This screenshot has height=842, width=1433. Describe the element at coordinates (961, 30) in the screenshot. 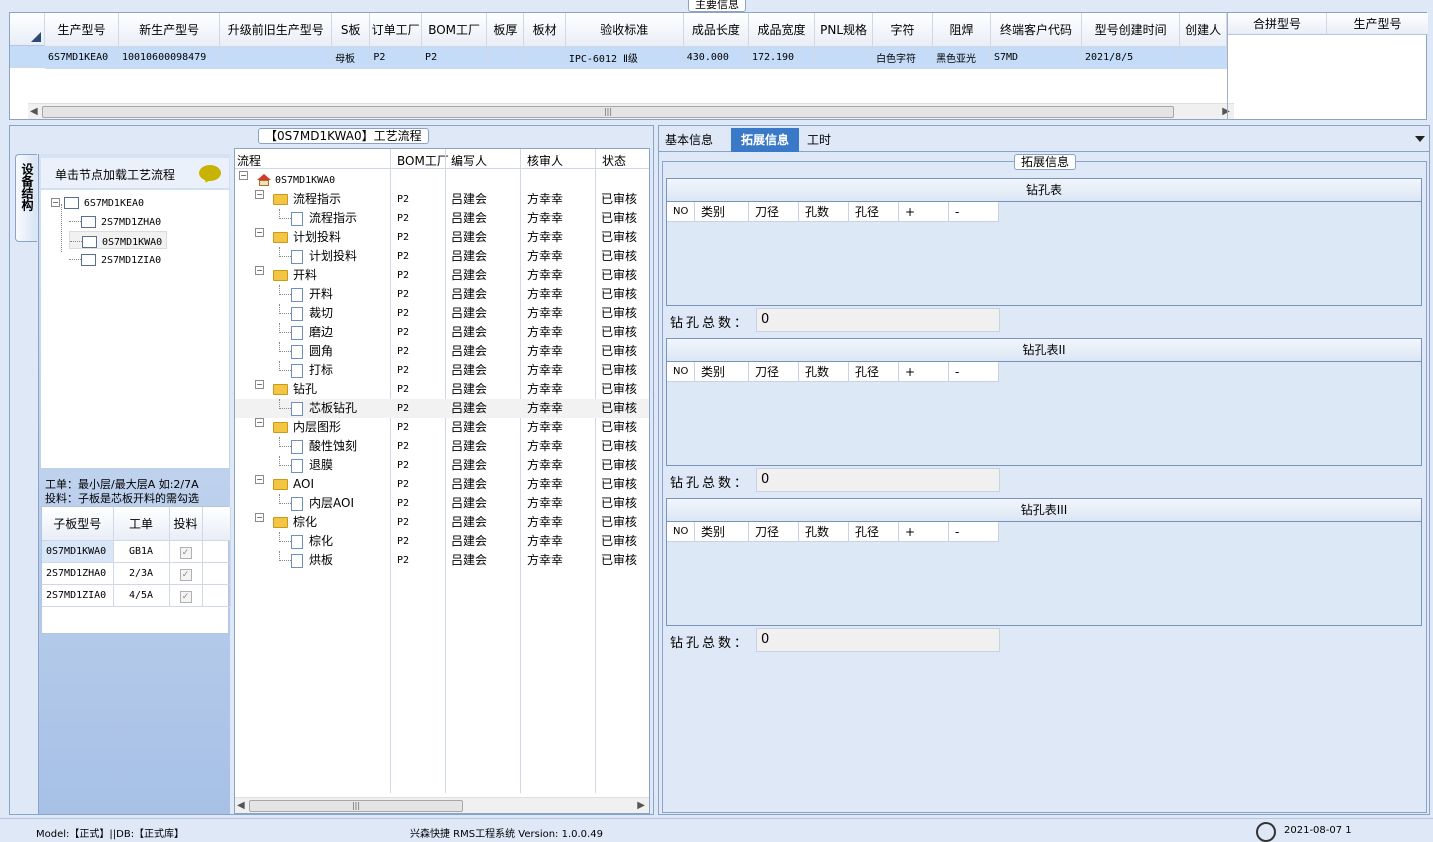

I see `main-col-header: 阻焊` at that location.